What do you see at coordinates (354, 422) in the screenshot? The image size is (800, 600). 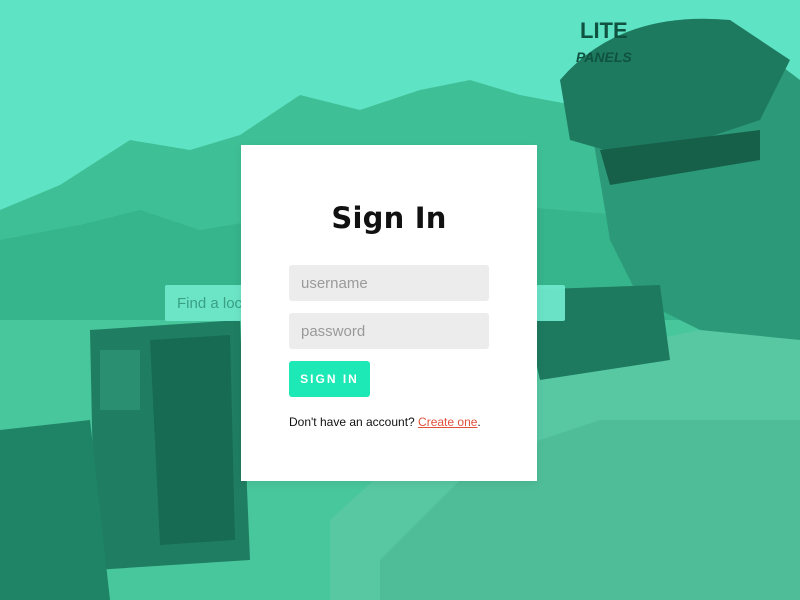 I see `signup-prompt-text: Don't have an account?` at bounding box center [354, 422].